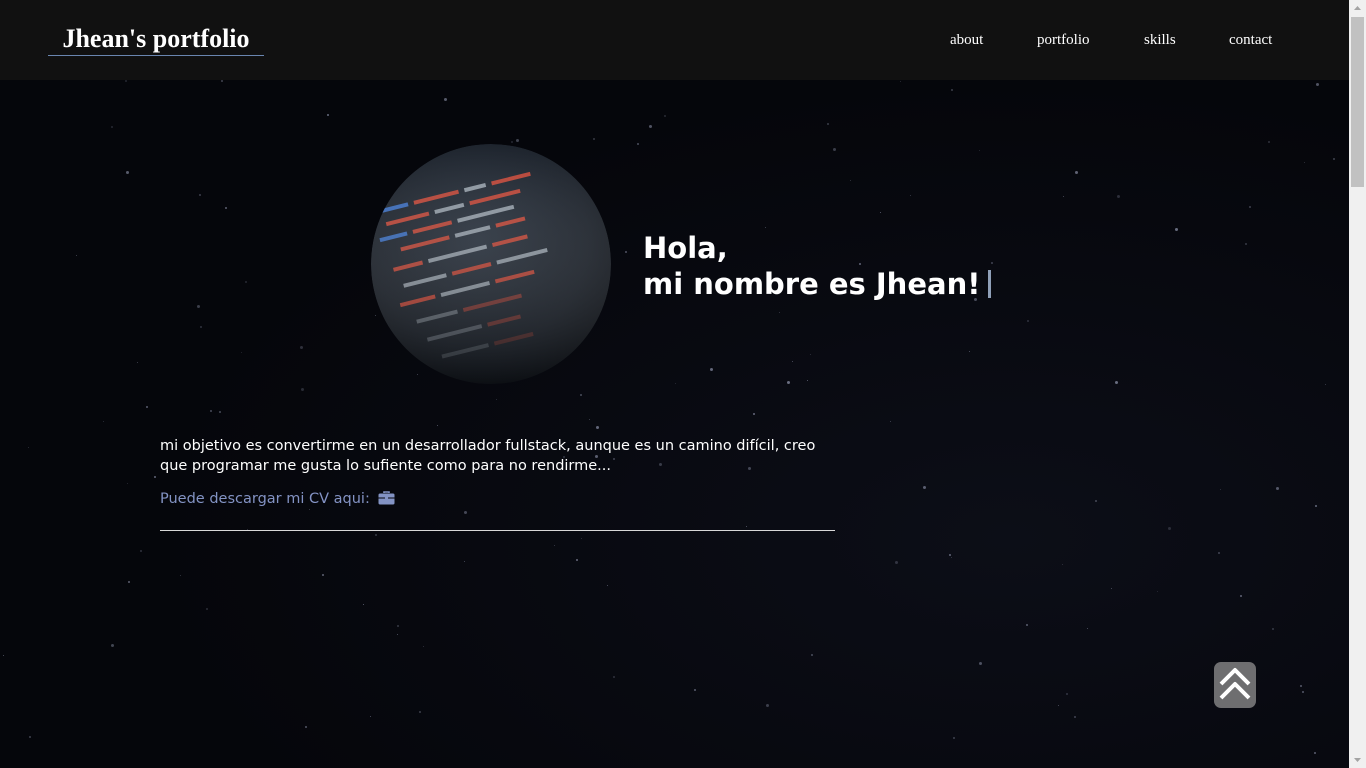 The image size is (1366, 768). I want to click on scroll-down-arrow-icon, so click(1357, 759).